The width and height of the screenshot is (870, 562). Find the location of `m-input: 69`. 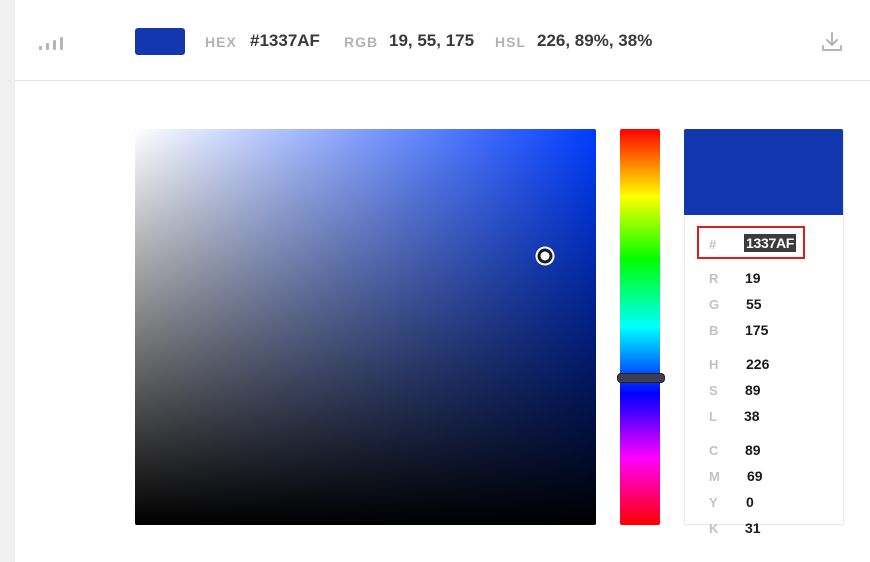

m-input: 69 is located at coordinates (755, 476).